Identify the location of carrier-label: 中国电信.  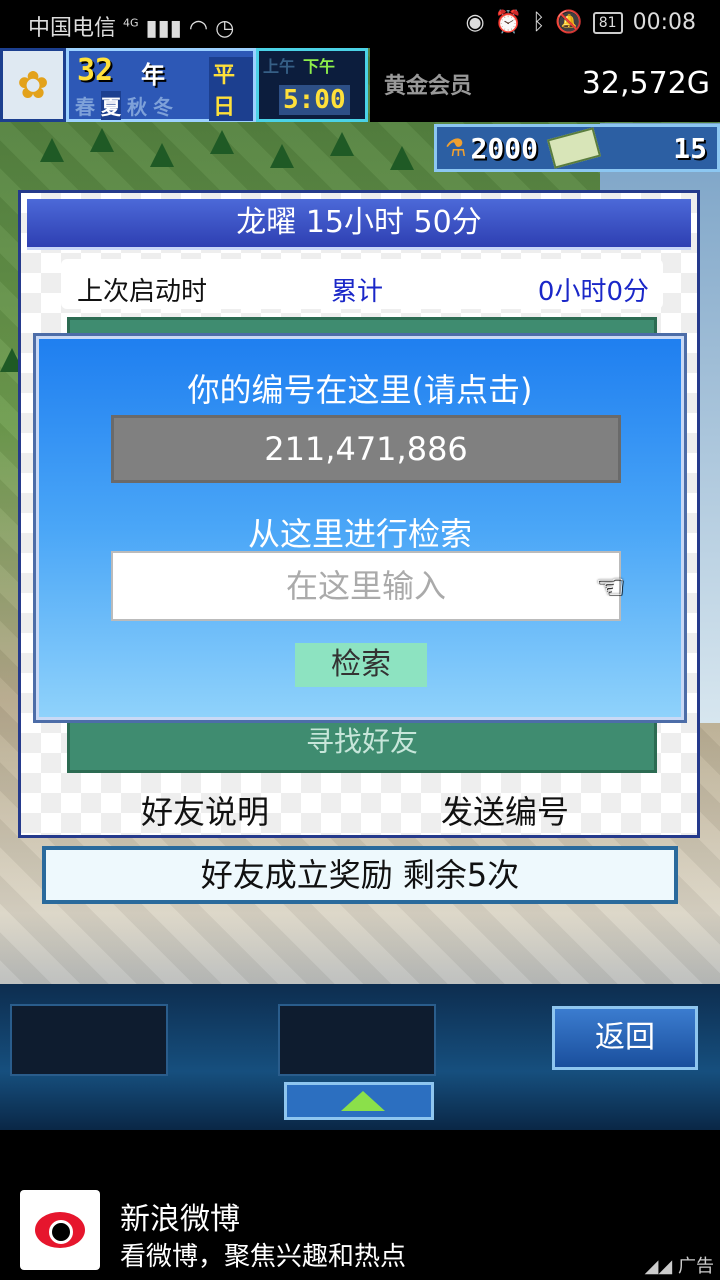
(72, 28).